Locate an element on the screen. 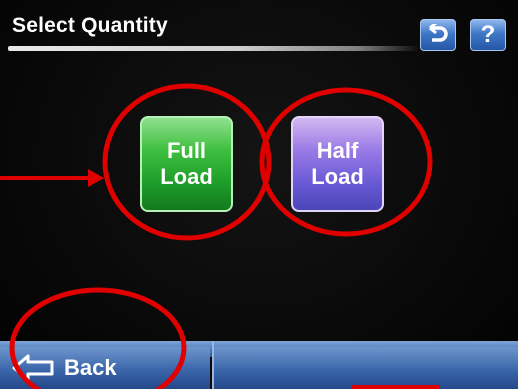  footer-bar: Back is located at coordinates (259, 365).